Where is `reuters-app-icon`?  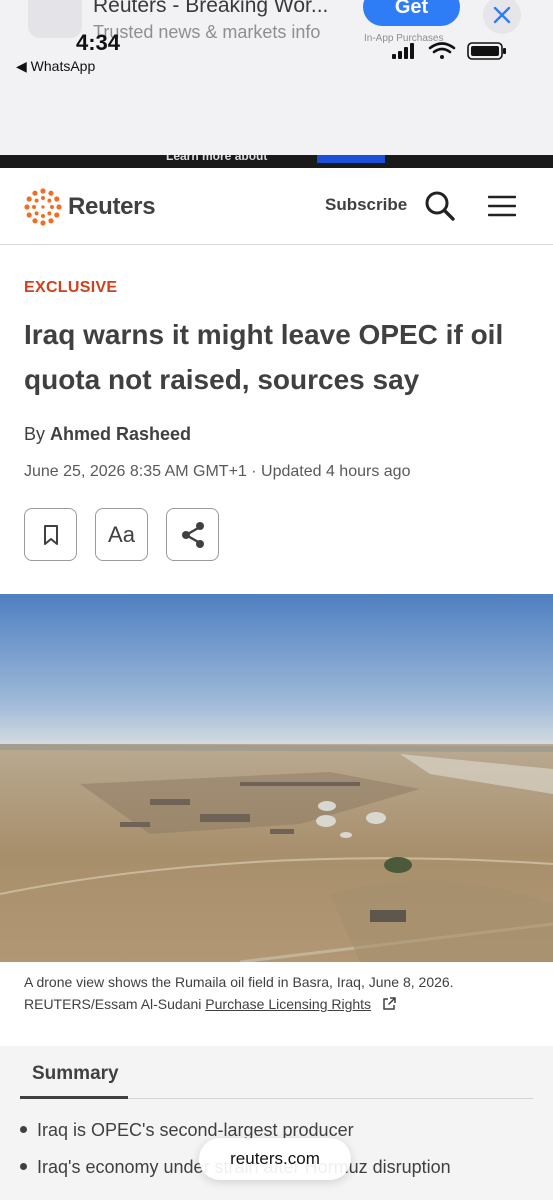 reuters-app-icon is located at coordinates (55, 19).